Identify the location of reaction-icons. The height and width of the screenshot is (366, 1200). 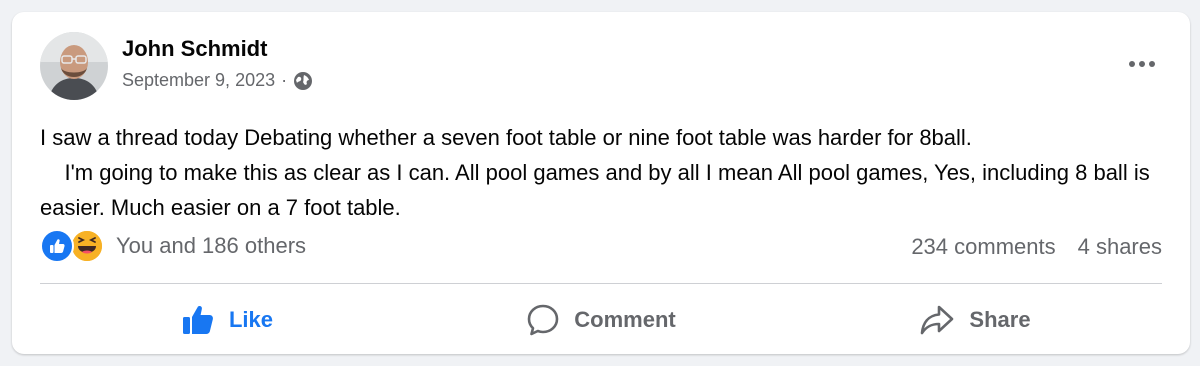
(73, 246).